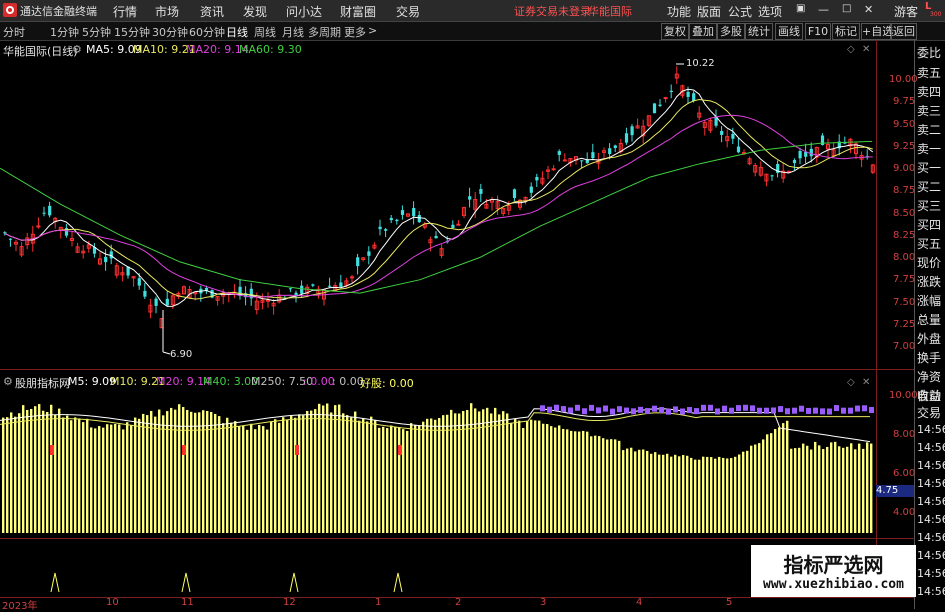 This screenshot has width=945, height=612. Describe the element at coordinates (929, 167) in the screenshot. I see `quote-label: 买一` at that location.